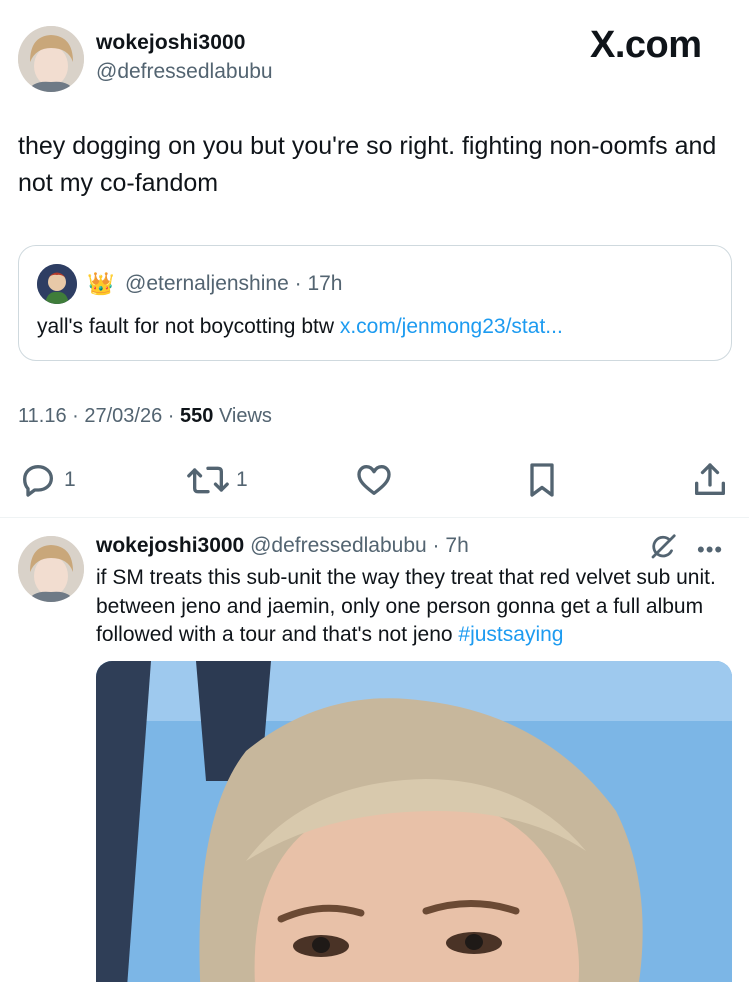 The image size is (749, 982). I want to click on reply-header: wokejoshi3000 @defressedlabubu · 7h, so click(282, 546).